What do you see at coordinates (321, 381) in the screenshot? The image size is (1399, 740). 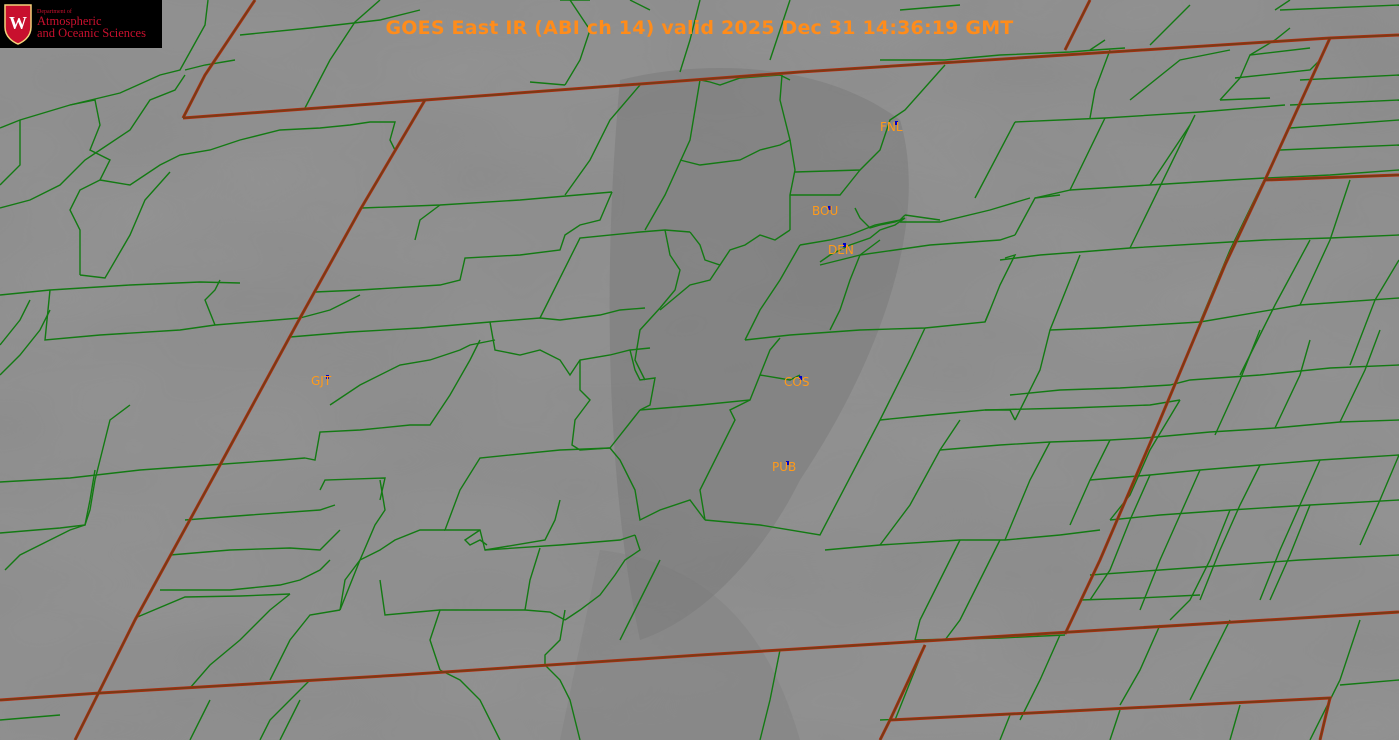 I see `station-label-gjt: GJT` at bounding box center [321, 381].